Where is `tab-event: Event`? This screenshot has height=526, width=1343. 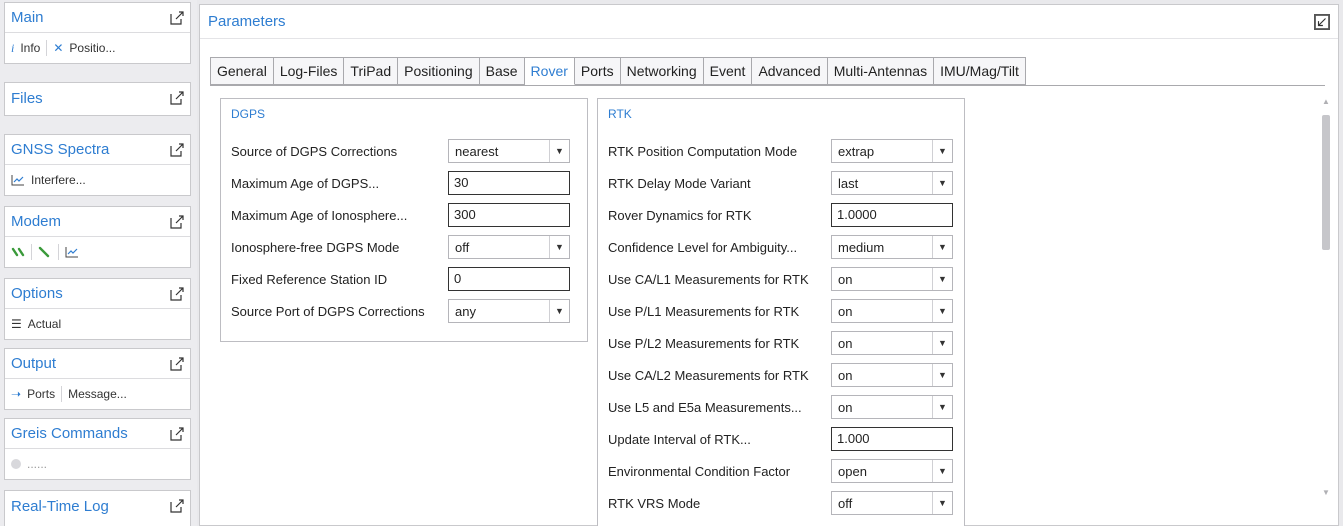
tab-event: Event is located at coordinates (728, 71).